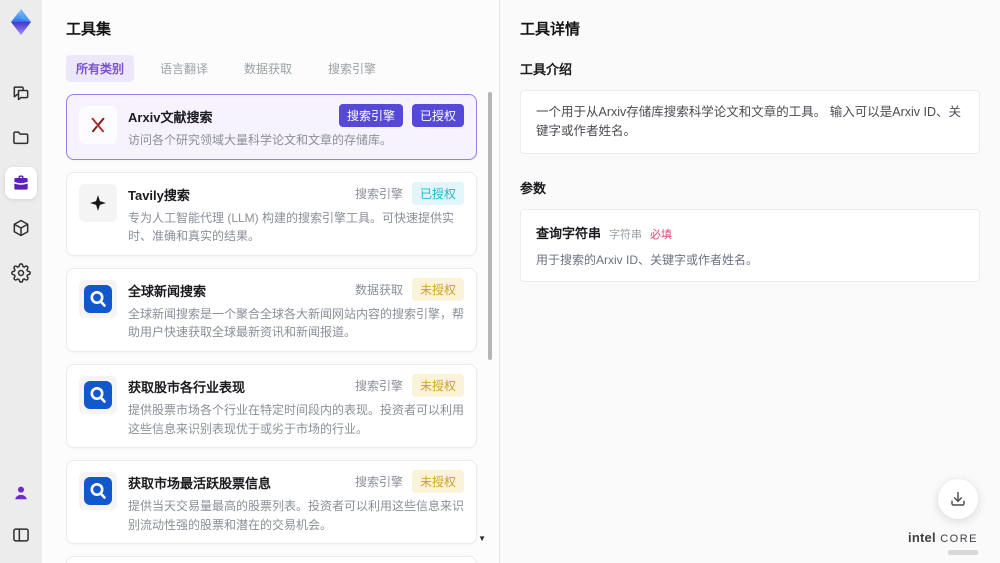 The height and width of the screenshot is (563, 1000). Describe the element at coordinates (661, 234) in the screenshot. I see `param-required-badge: 必填` at that location.